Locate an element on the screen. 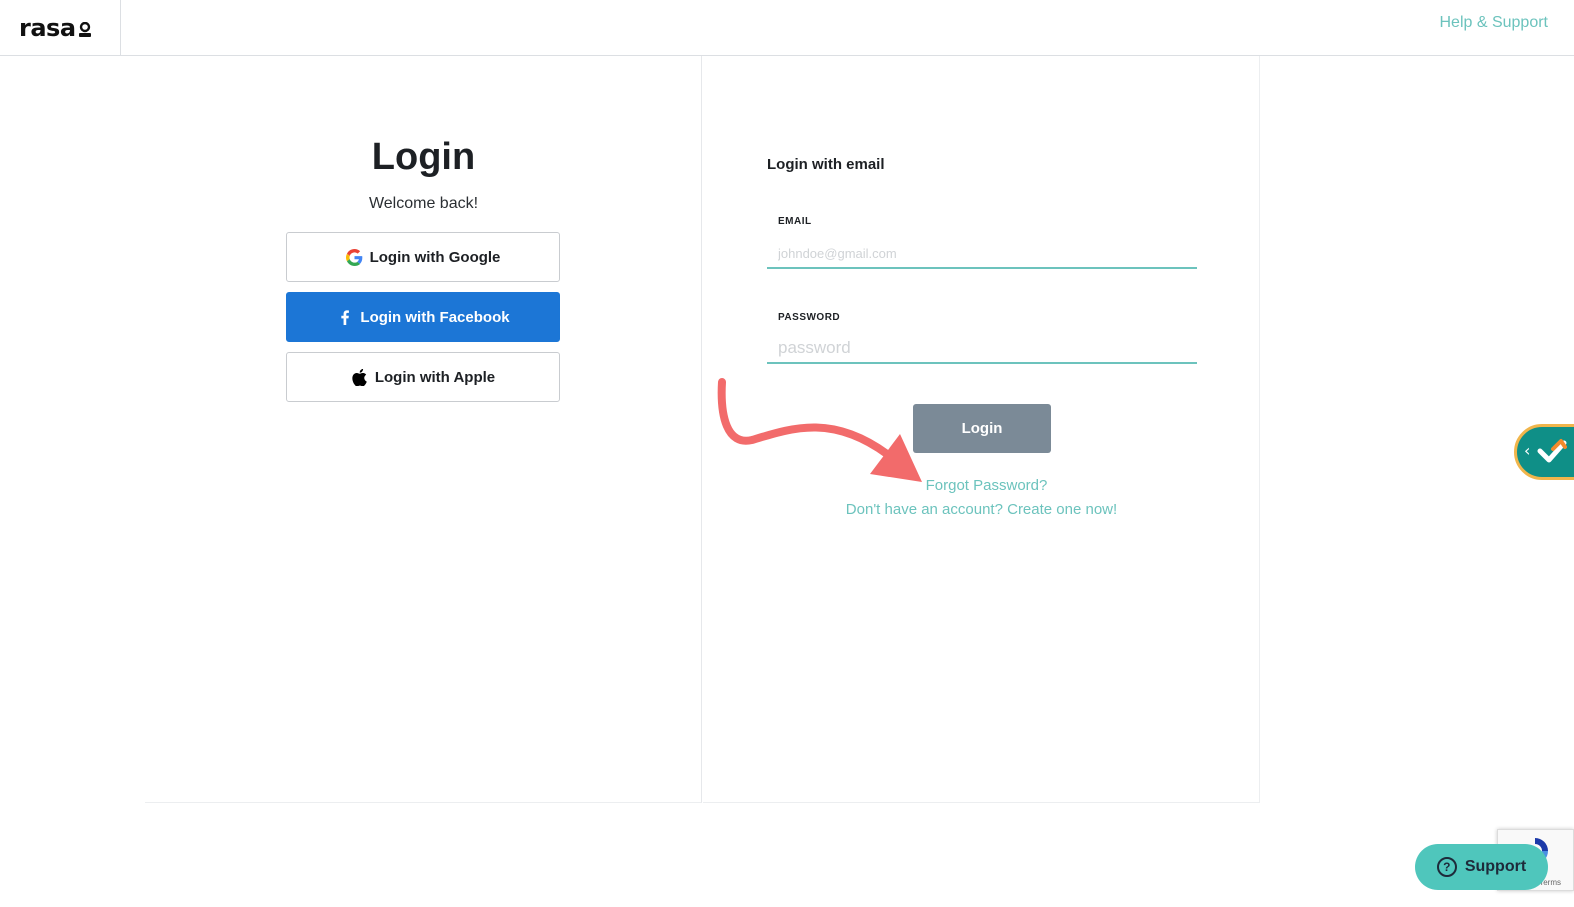 This screenshot has width=1574, height=907. google-button-label: Login with Google is located at coordinates (435, 257).